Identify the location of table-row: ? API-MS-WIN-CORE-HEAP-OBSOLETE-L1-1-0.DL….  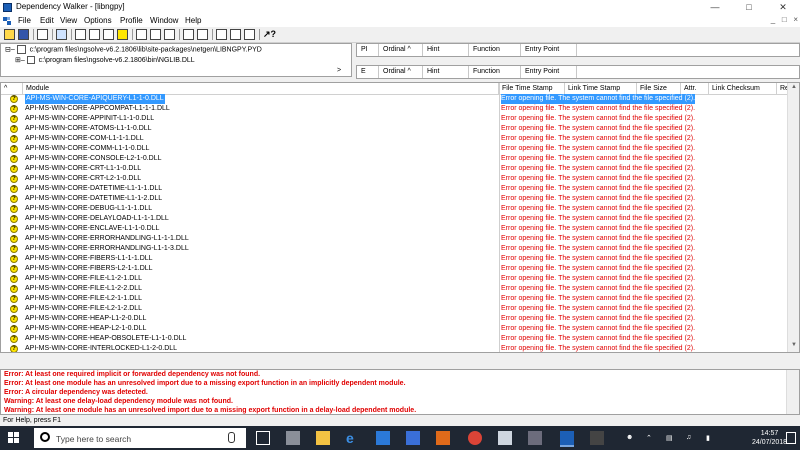
(394, 339).